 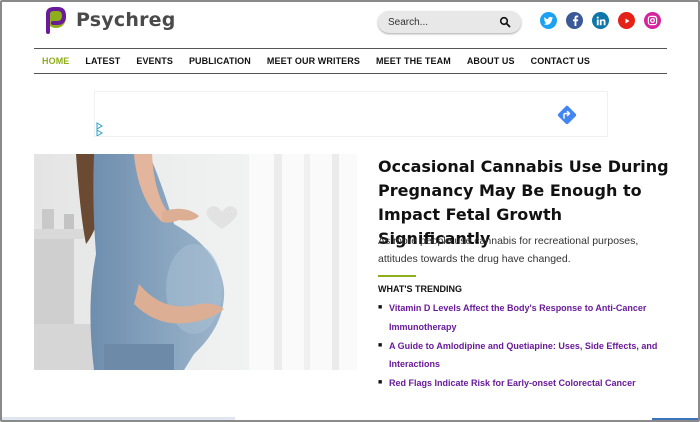 What do you see at coordinates (56, 20) in the screenshot?
I see `psychreg-logo-icon` at bounding box center [56, 20].